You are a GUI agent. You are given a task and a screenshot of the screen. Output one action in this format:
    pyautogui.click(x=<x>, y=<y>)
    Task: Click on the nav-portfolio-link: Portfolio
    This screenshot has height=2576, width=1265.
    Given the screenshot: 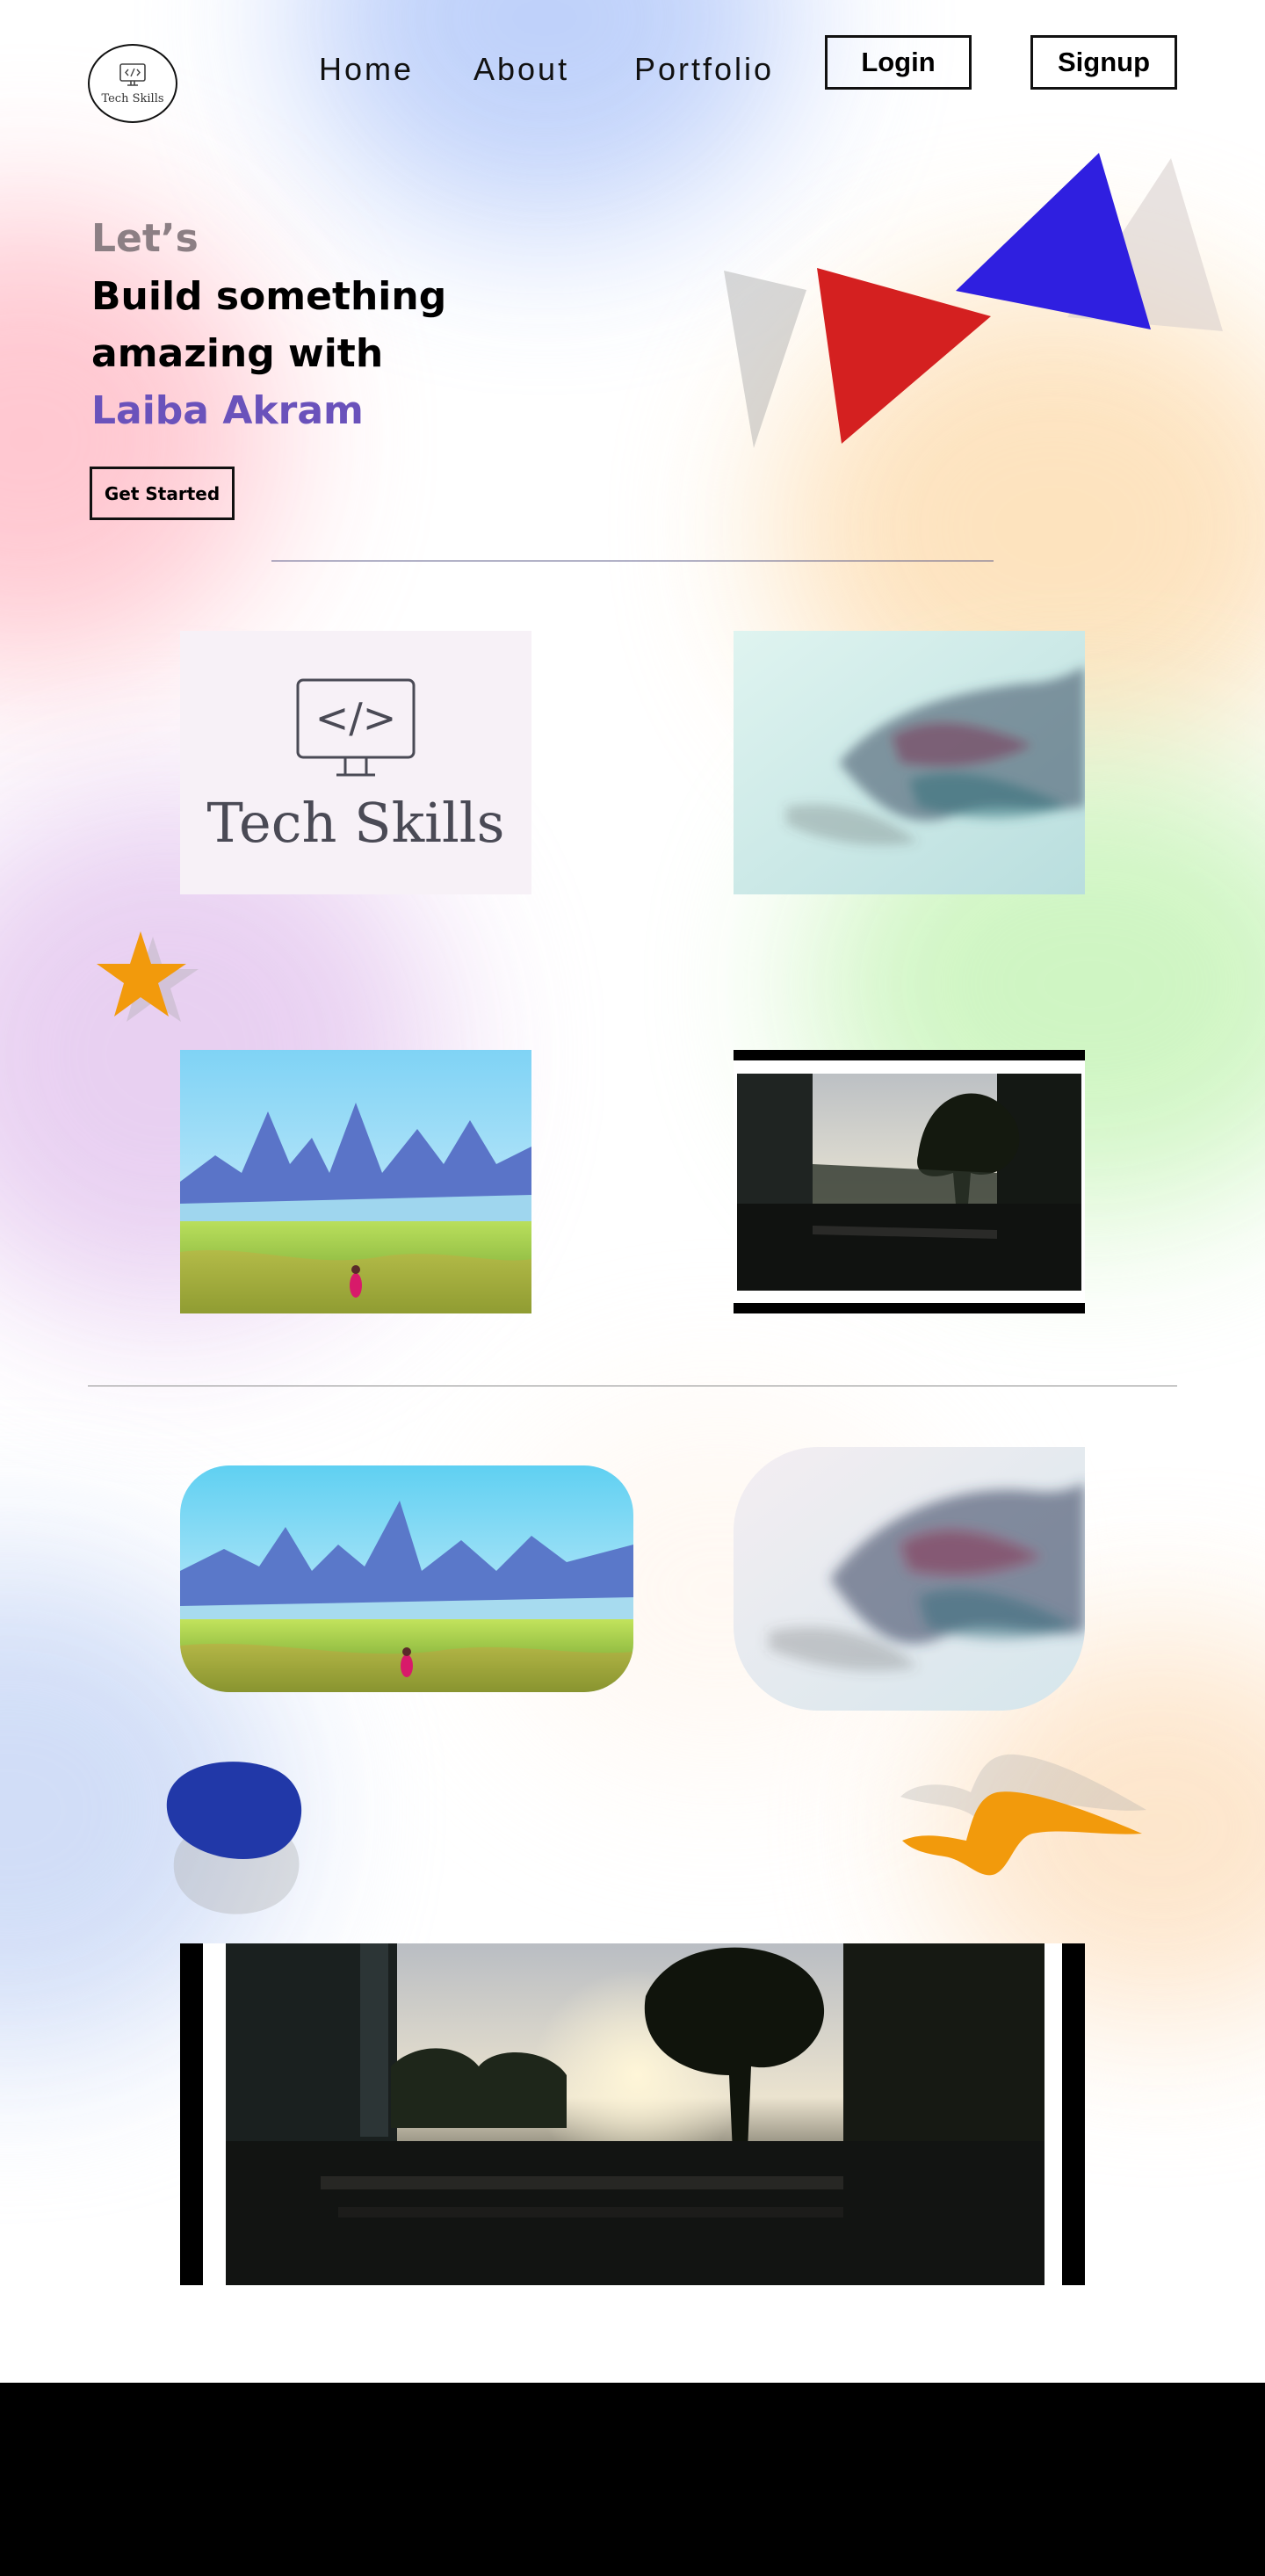 What is the action you would take?
    pyautogui.click(x=704, y=69)
    